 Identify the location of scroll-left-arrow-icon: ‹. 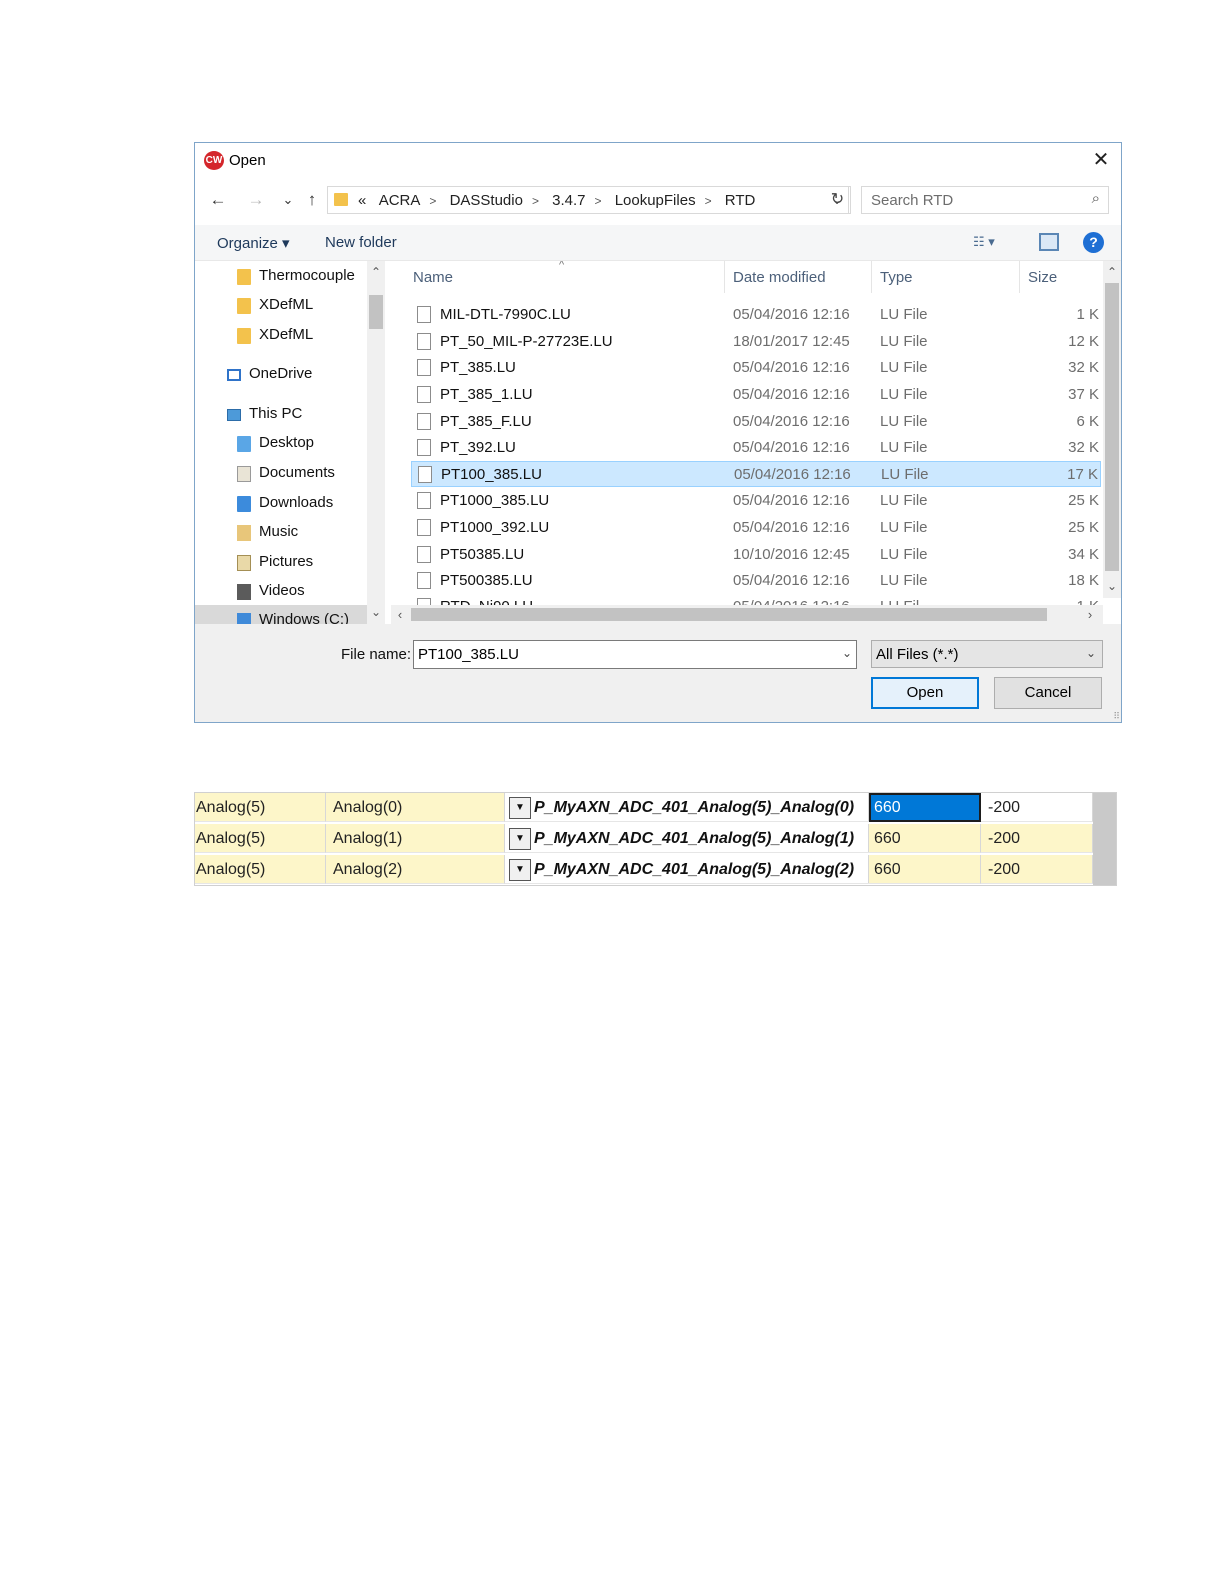
(400, 614).